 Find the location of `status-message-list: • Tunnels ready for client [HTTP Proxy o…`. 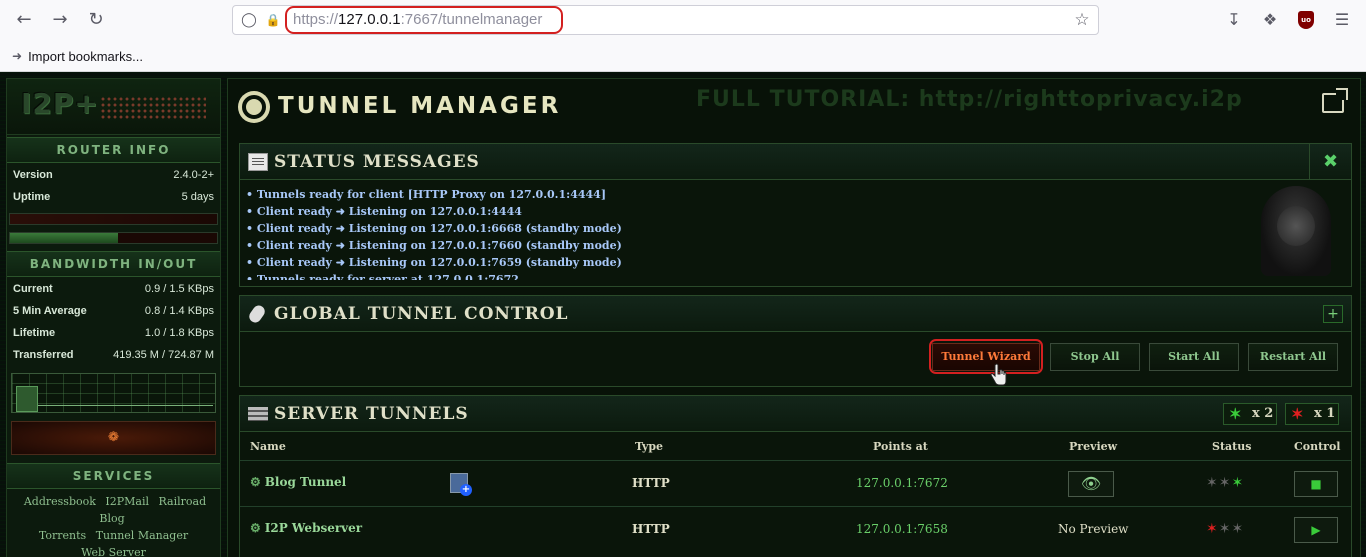

status-message-list: • Tunnels ready for client [HTTP Proxy o… is located at coordinates (434, 233).